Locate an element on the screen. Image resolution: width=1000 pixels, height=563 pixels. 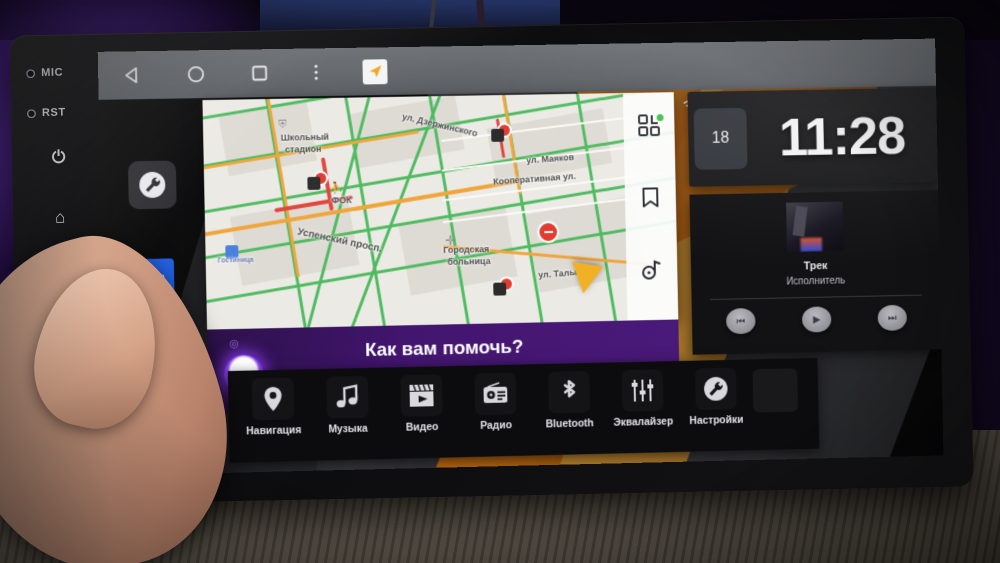
play-button: ▶ is located at coordinates (816, 319).